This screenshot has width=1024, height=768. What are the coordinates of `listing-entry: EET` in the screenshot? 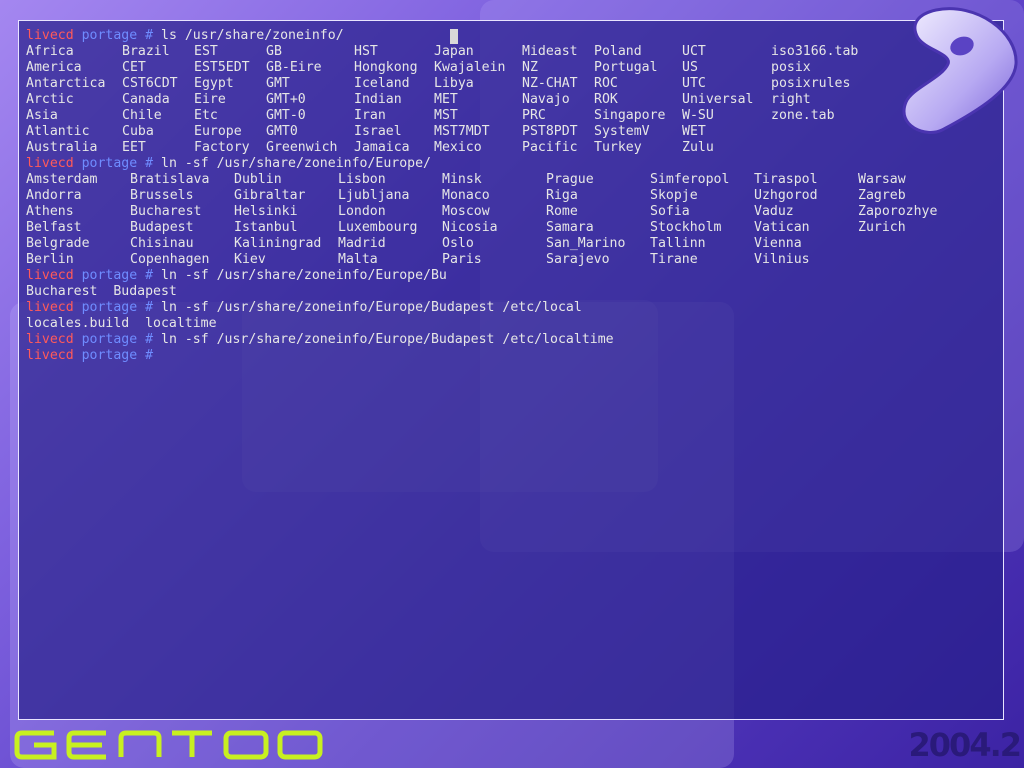 It's located at (134, 147).